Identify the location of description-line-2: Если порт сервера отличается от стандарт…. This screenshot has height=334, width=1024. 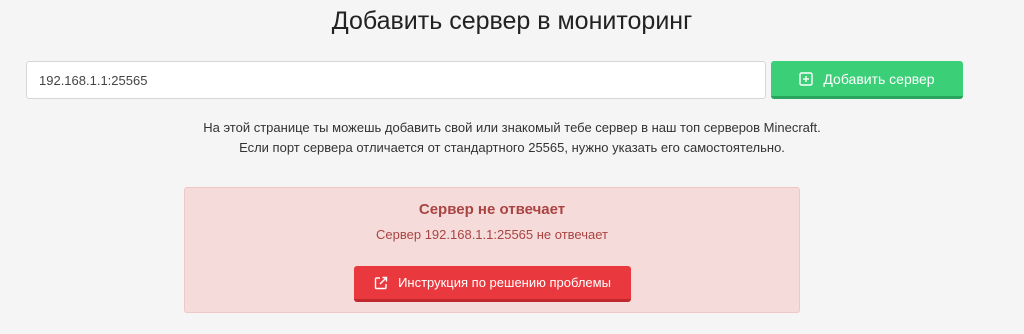
(512, 147).